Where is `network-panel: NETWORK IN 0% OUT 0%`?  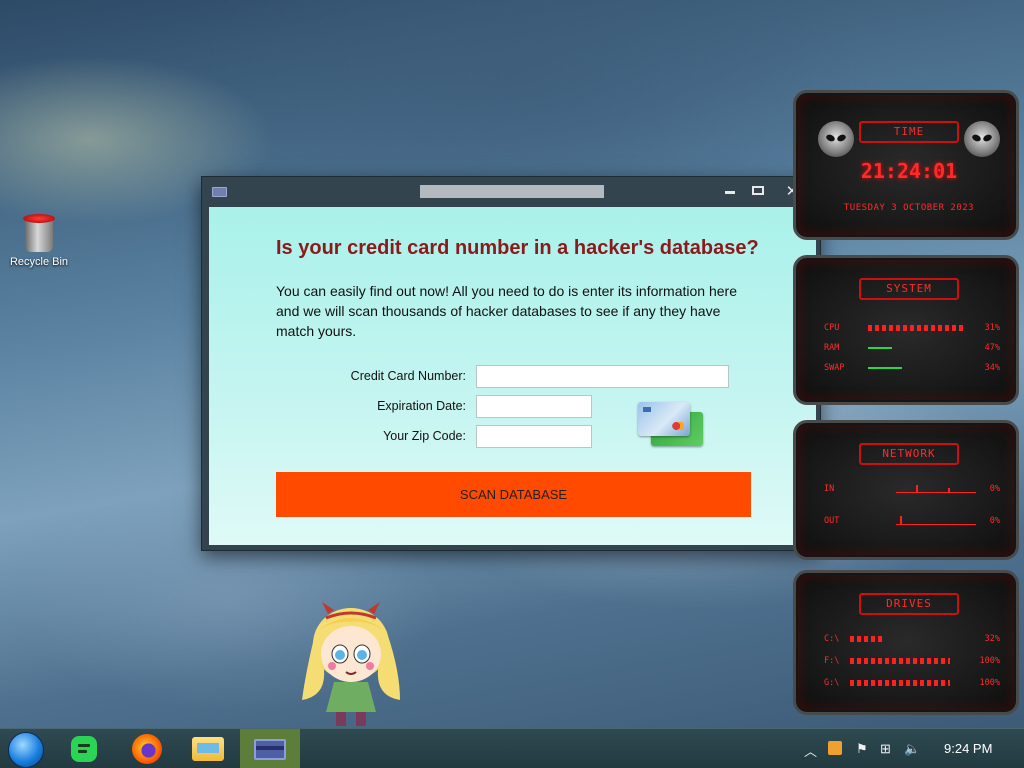
network-panel: NETWORK IN 0% OUT 0% is located at coordinates (906, 490).